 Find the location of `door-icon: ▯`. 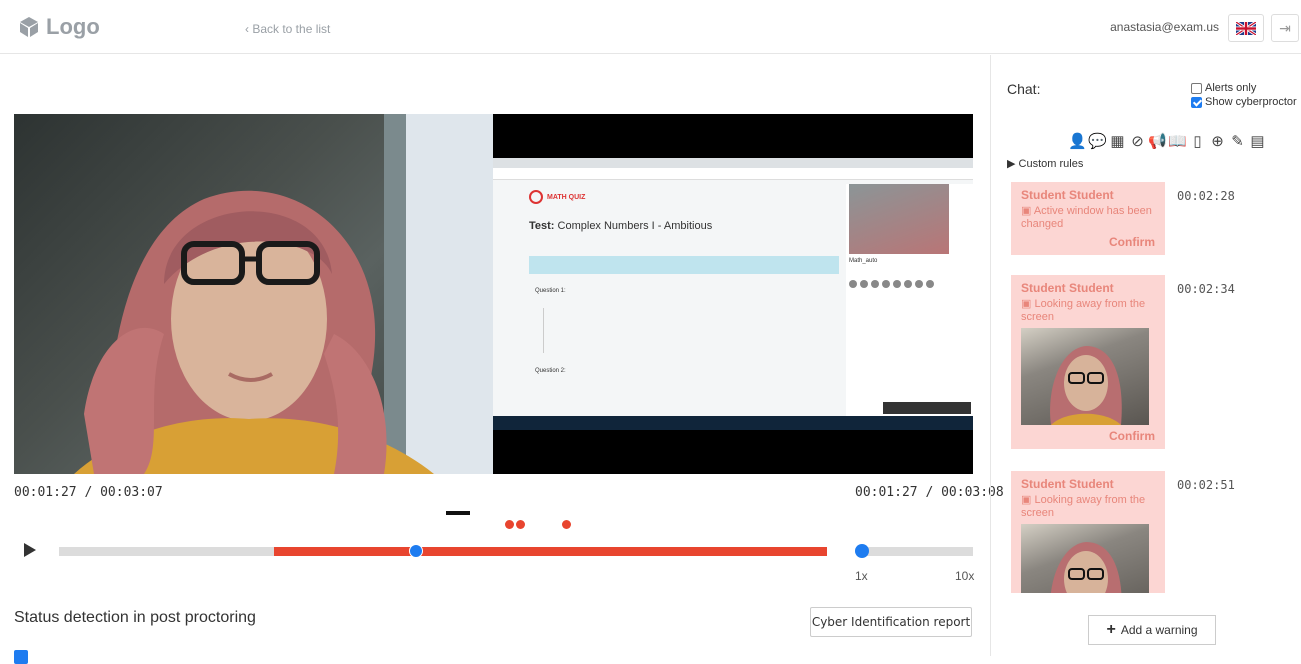

door-icon: ▯ is located at coordinates (1197, 141).